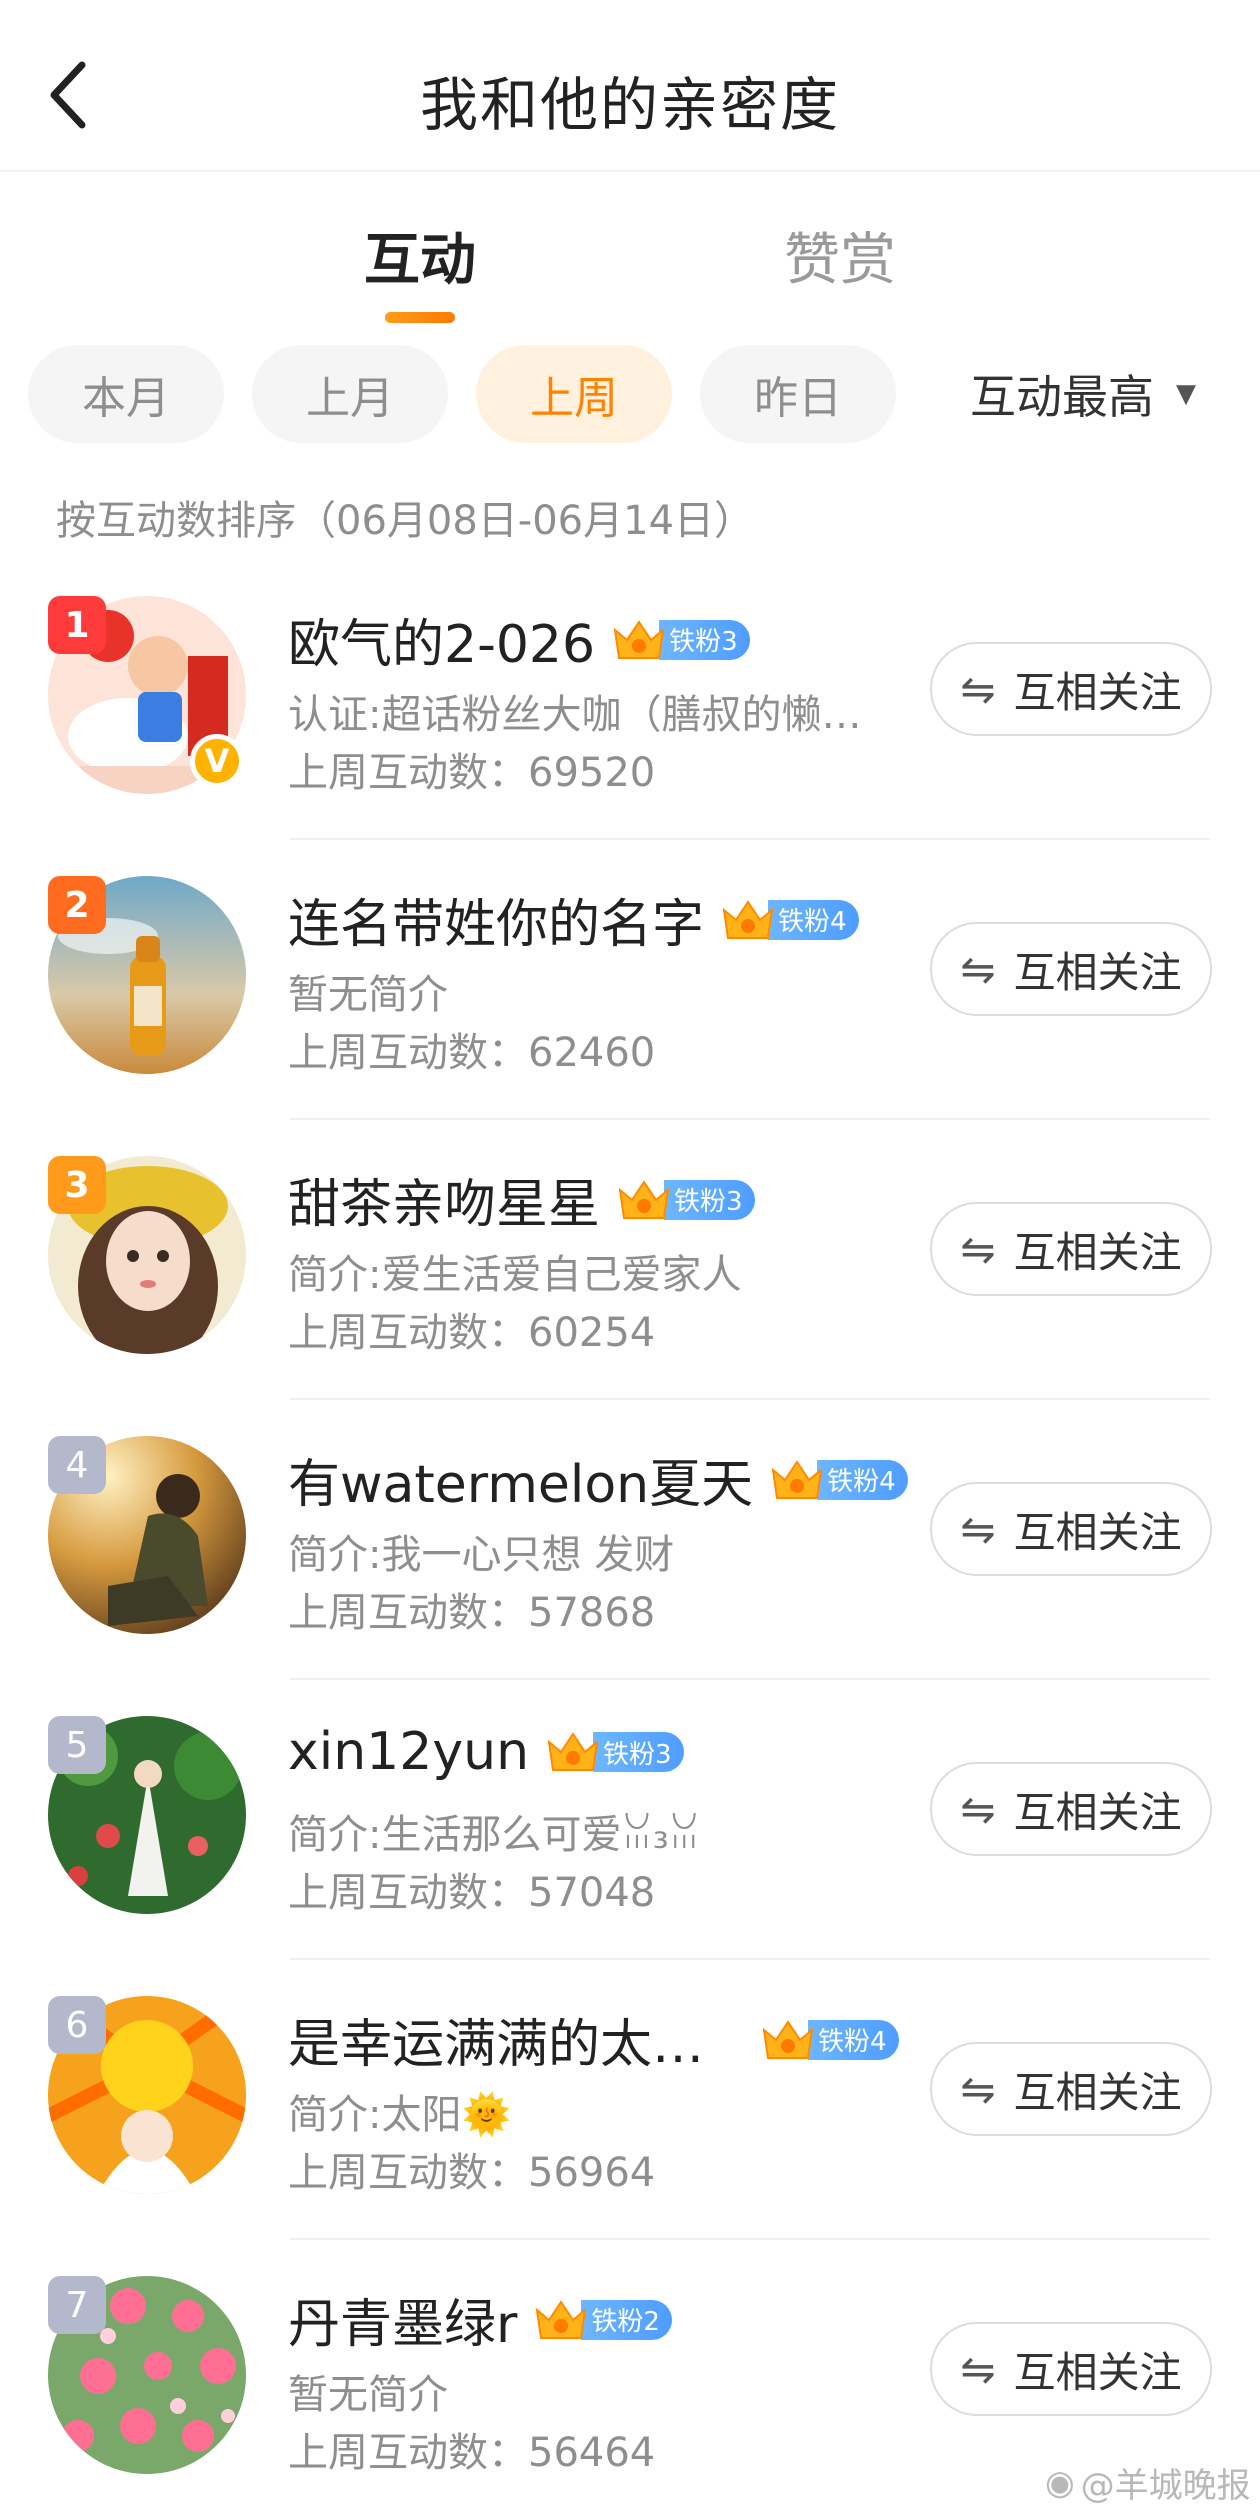  Describe the element at coordinates (441, 639) in the screenshot. I see `username: 欧气的2-026` at that location.